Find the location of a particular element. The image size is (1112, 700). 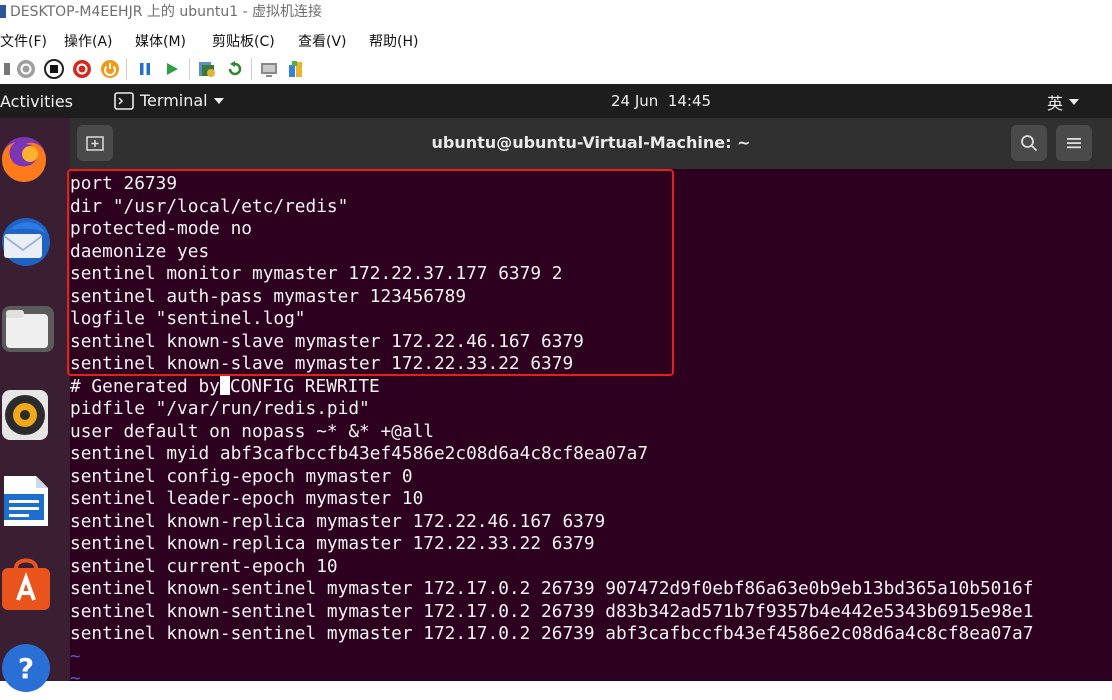

menu-bar: 文件(F) 操作(A) 媒体(M) 剪贴板(C) 查看(V) 帮助(H) is located at coordinates (556, 39).